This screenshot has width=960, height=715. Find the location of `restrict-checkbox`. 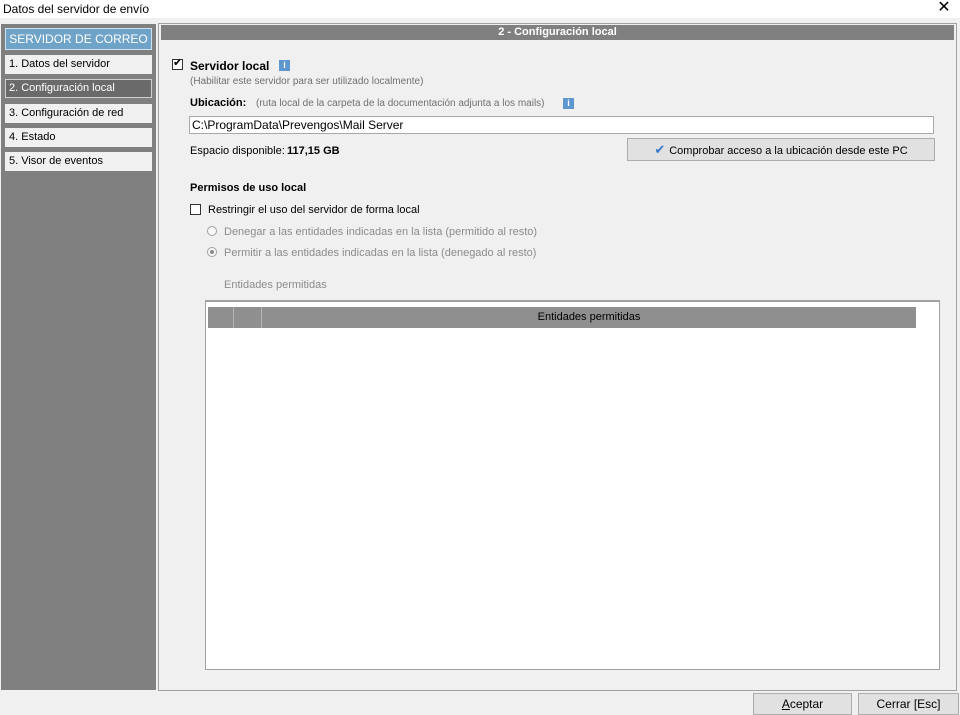

restrict-checkbox is located at coordinates (195, 209).